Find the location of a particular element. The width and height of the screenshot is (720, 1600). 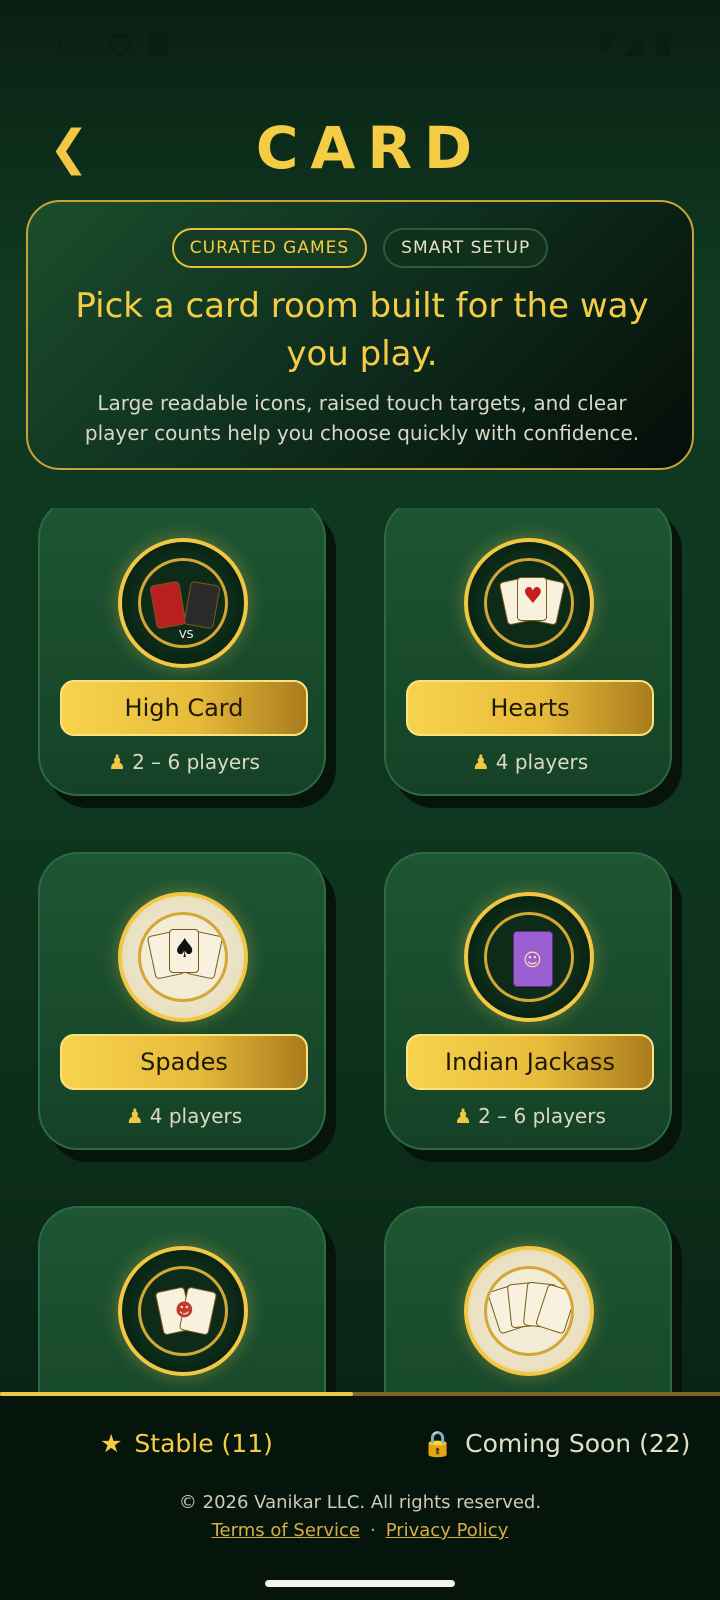

tab-coming-soon: 🔒 Coming Soon (22) is located at coordinates (556, 1444).